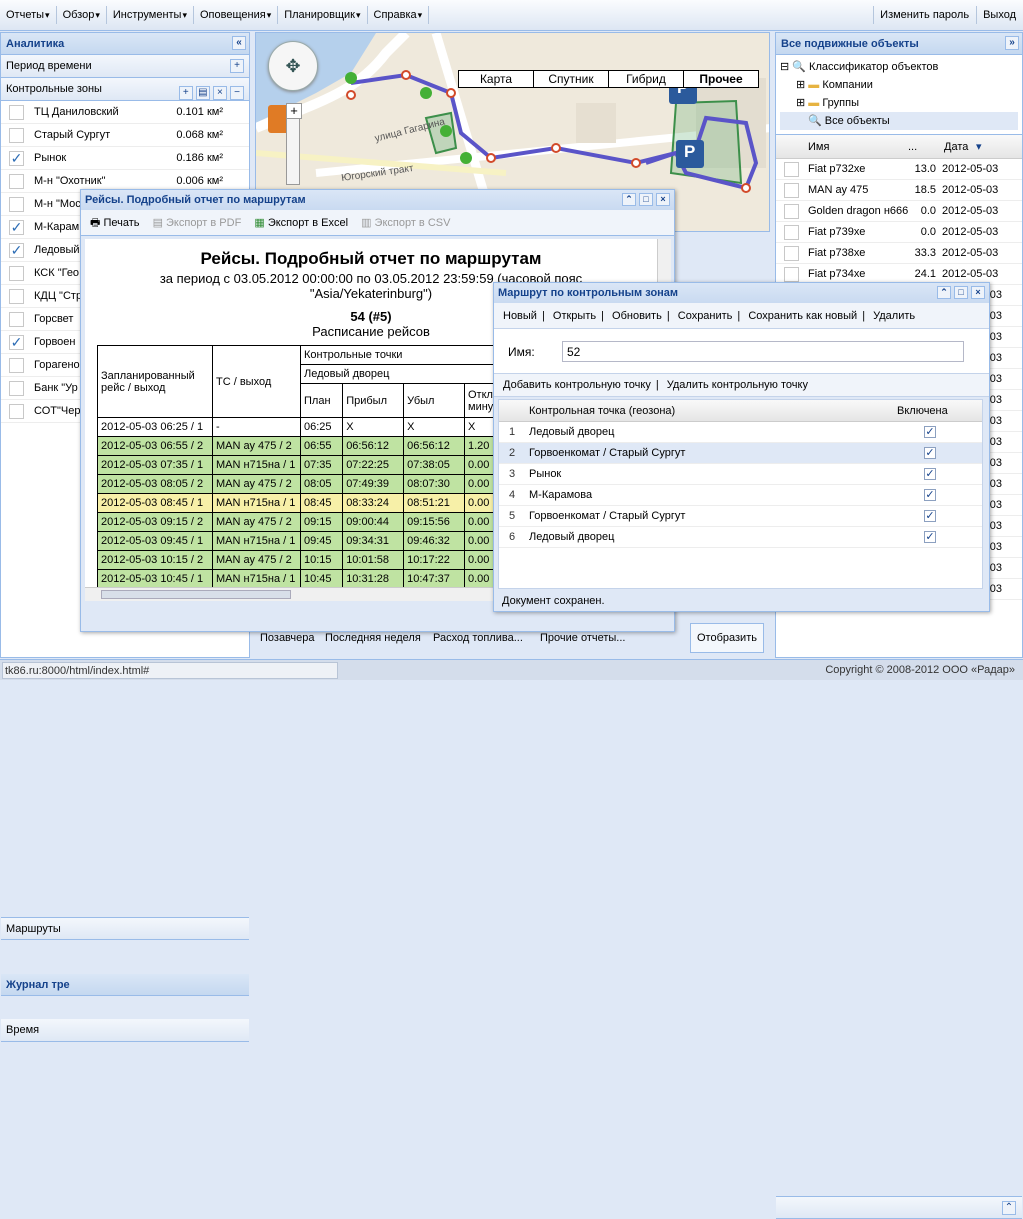 The height and width of the screenshot is (1219, 1023). Describe the element at coordinates (239, 43) in the screenshot. I see `collapse-left-icon: «` at that location.